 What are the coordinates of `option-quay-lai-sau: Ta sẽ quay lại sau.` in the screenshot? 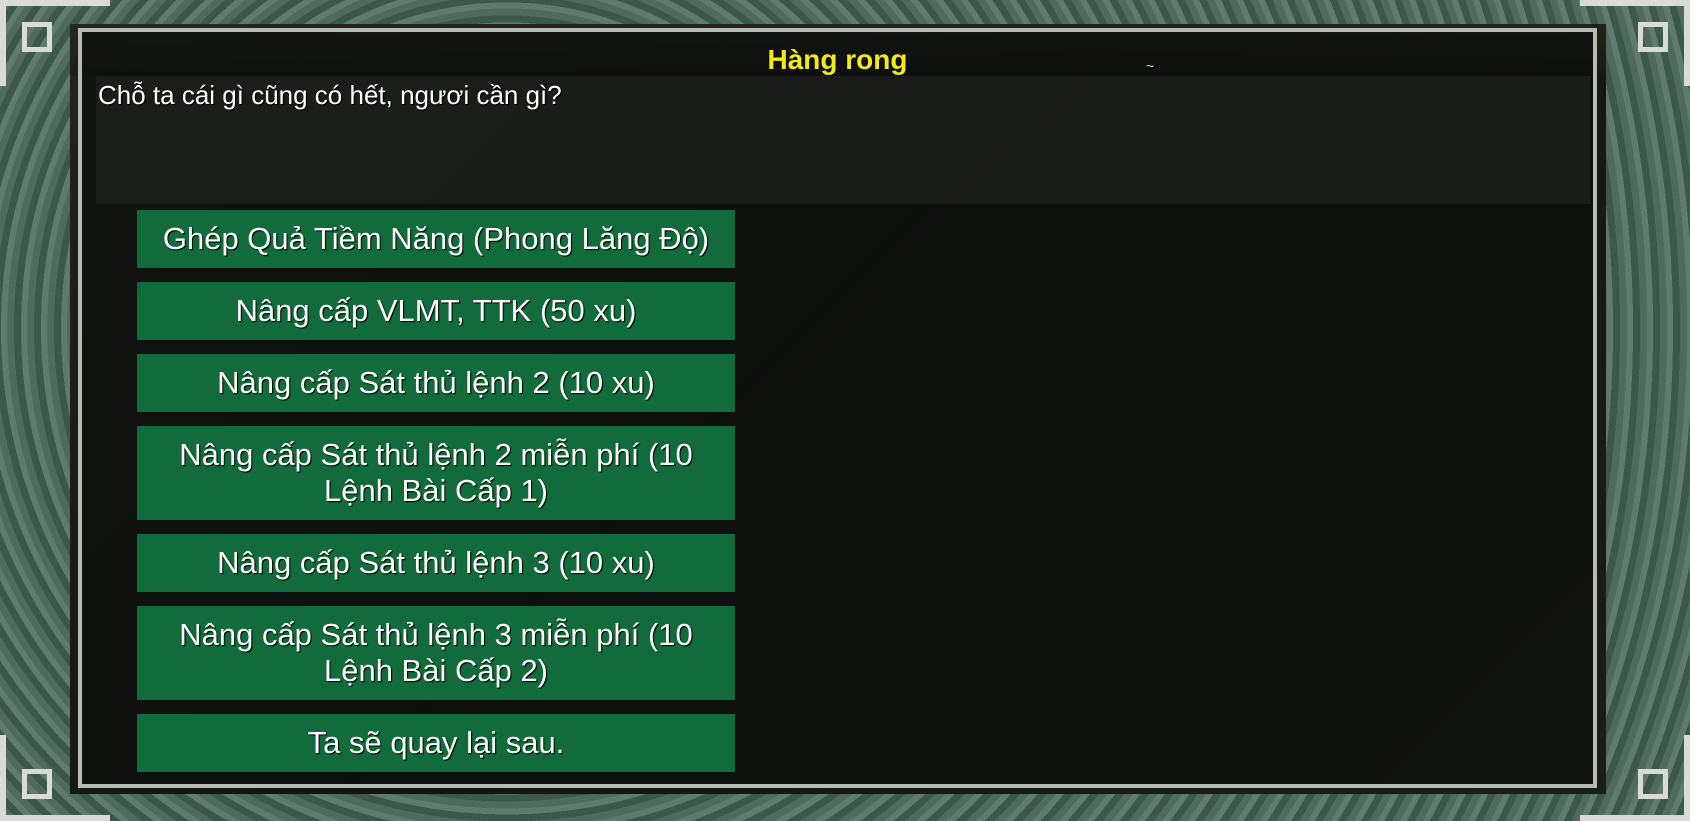 It's located at (436, 743).